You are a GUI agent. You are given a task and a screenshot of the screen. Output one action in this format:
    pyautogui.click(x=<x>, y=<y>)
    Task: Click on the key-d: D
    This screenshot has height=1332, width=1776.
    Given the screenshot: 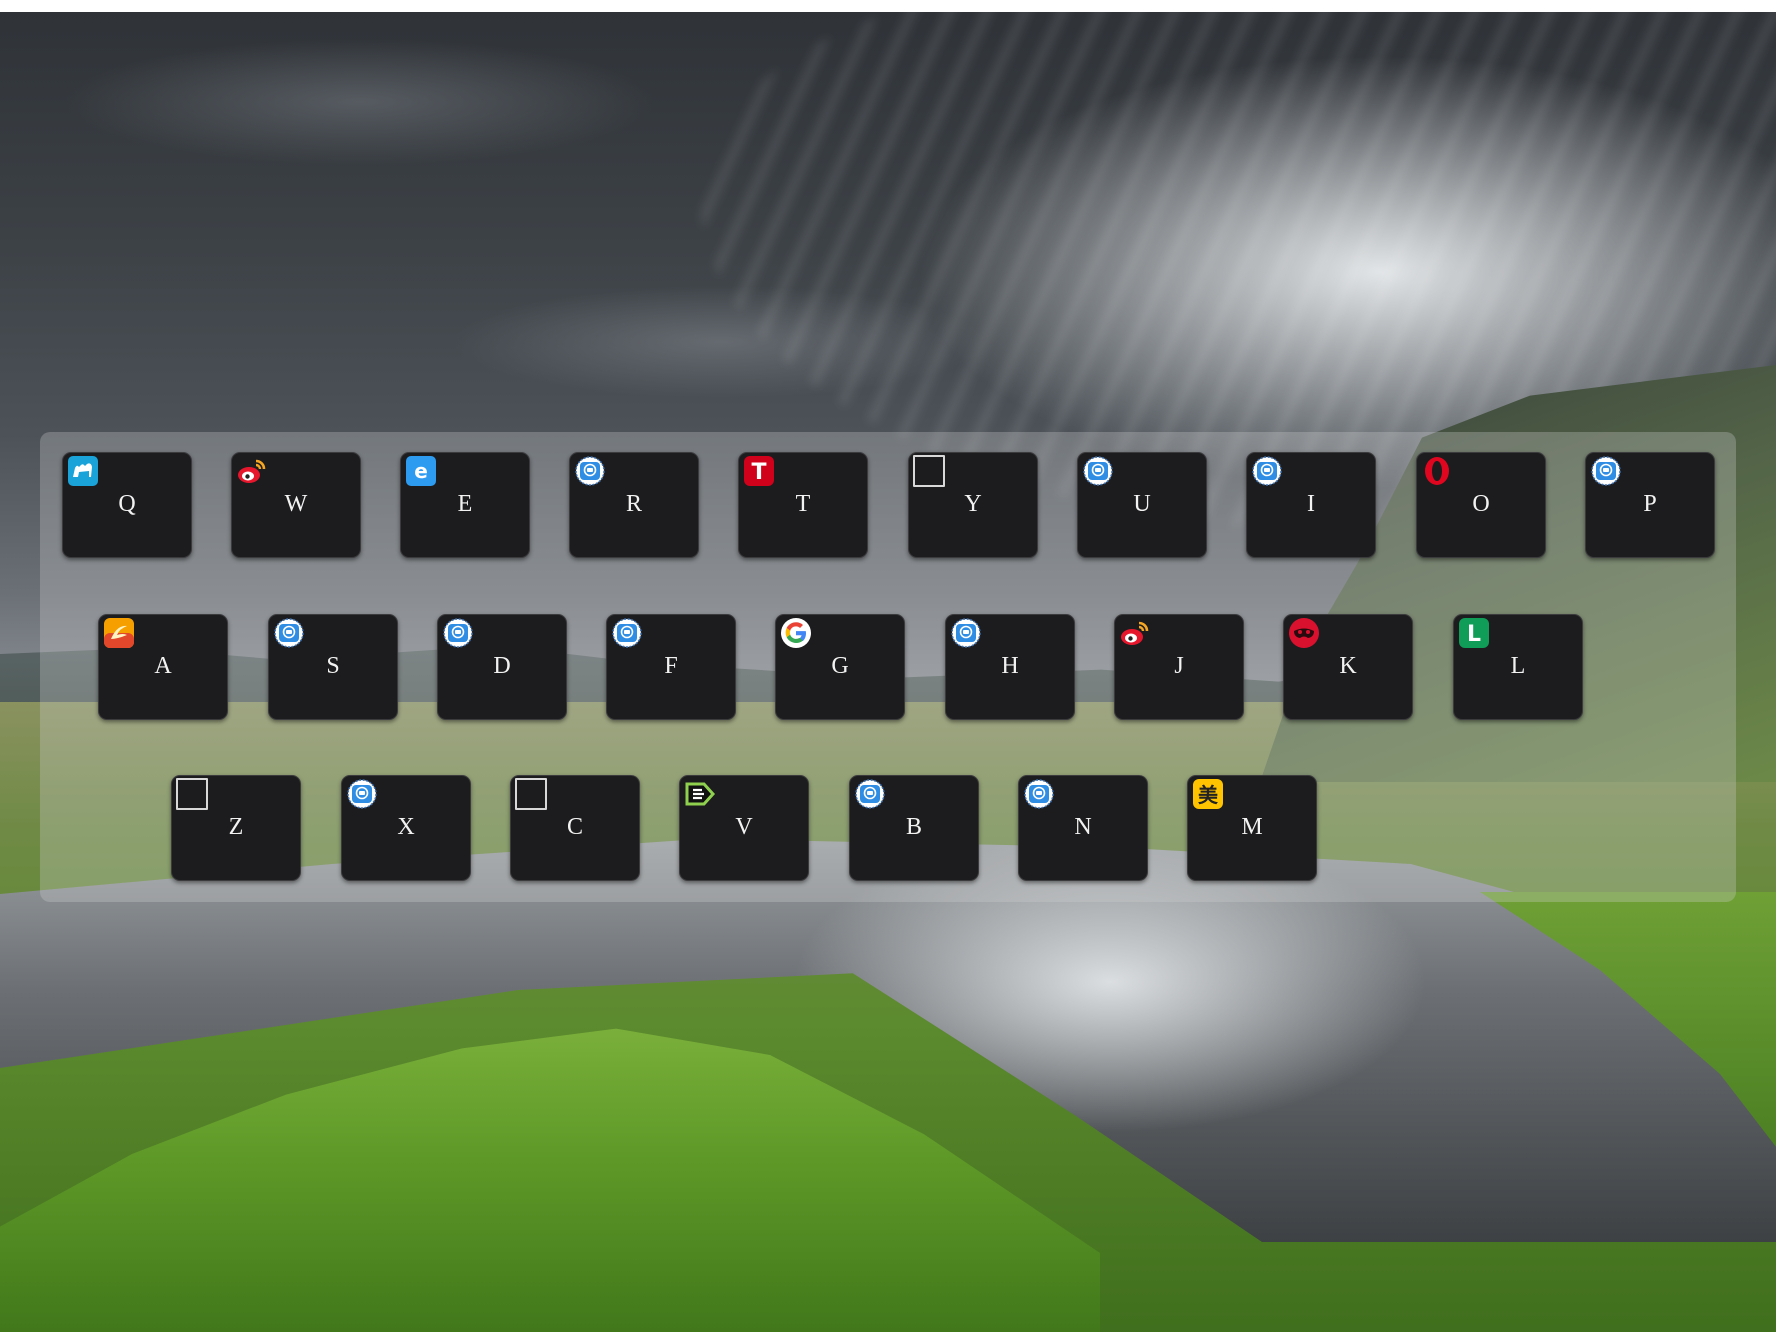 What is the action you would take?
    pyautogui.click(x=502, y=667)
    